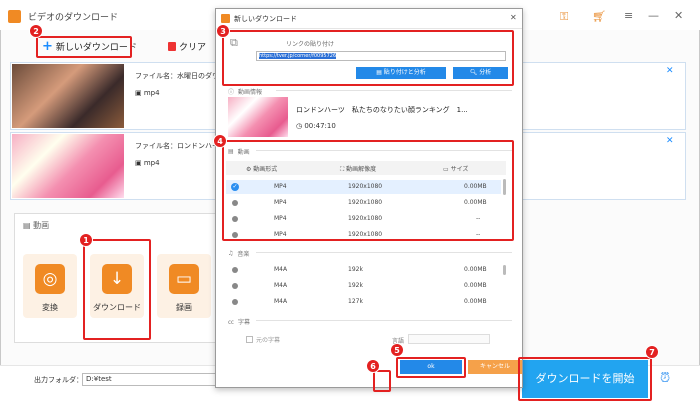  I want to click on highlight-download-tile, so click(117, 289).